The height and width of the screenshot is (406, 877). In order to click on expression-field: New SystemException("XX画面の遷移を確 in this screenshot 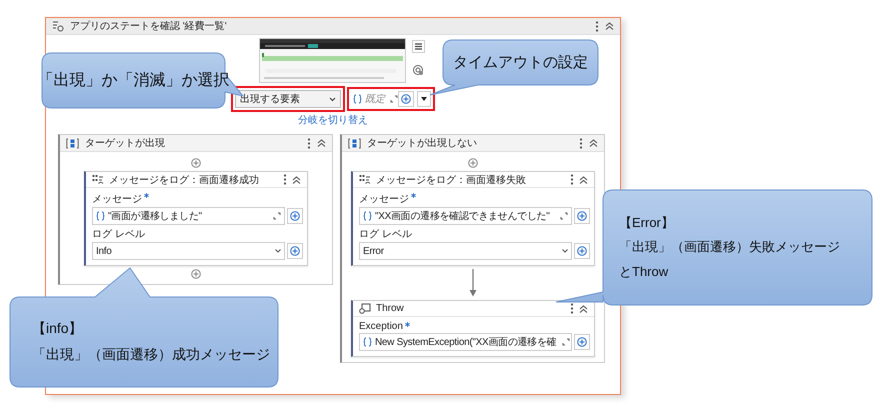, I will do `click(465, 342)`.